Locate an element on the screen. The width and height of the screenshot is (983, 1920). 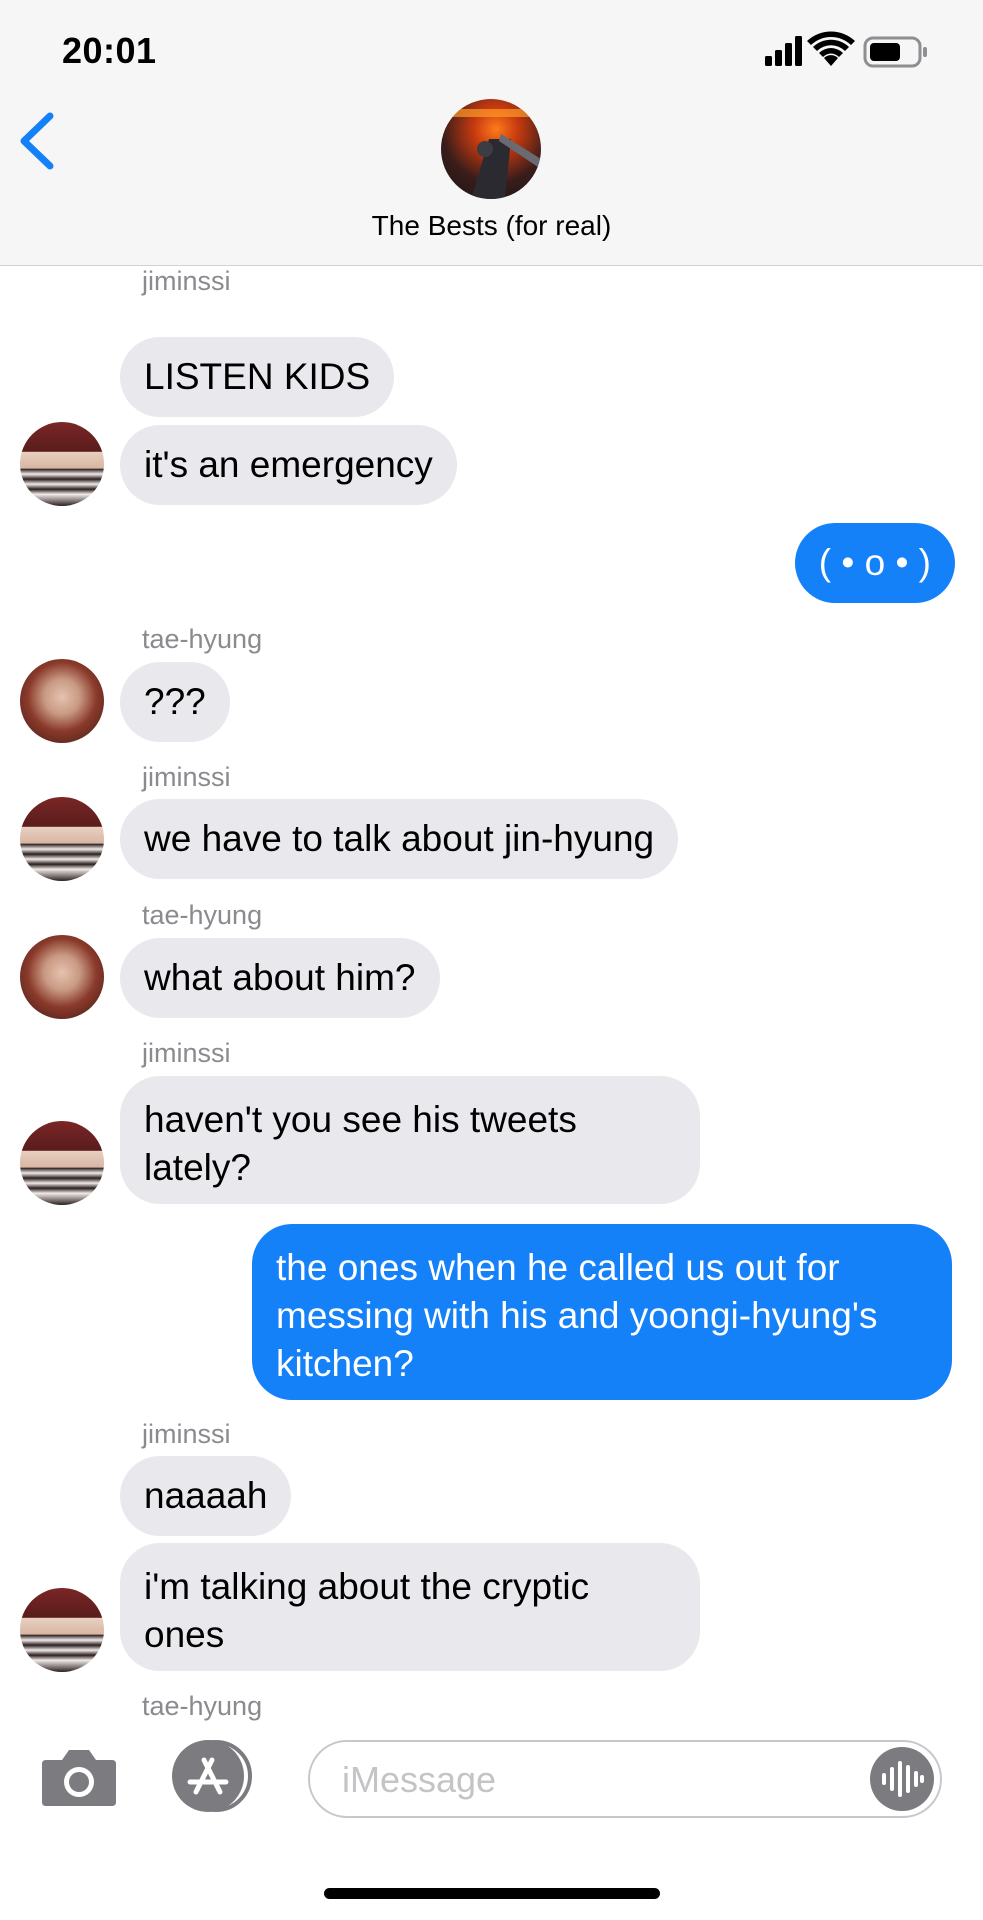
received-message: what about him? is located at coordinates (280, 978).